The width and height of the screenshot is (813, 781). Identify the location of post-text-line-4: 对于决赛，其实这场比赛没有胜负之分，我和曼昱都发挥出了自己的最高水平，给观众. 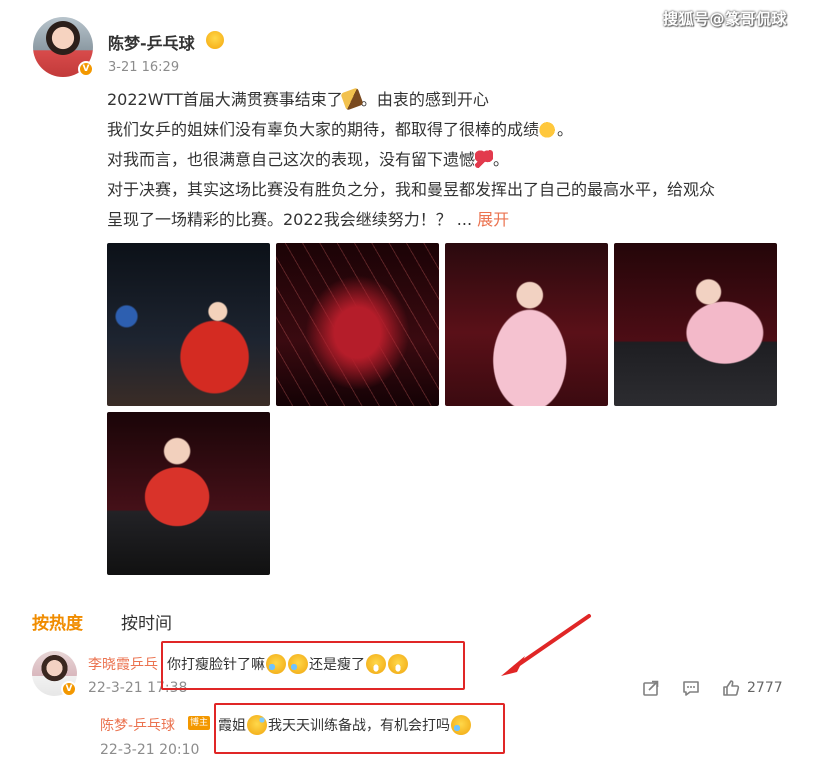
(411, 189).